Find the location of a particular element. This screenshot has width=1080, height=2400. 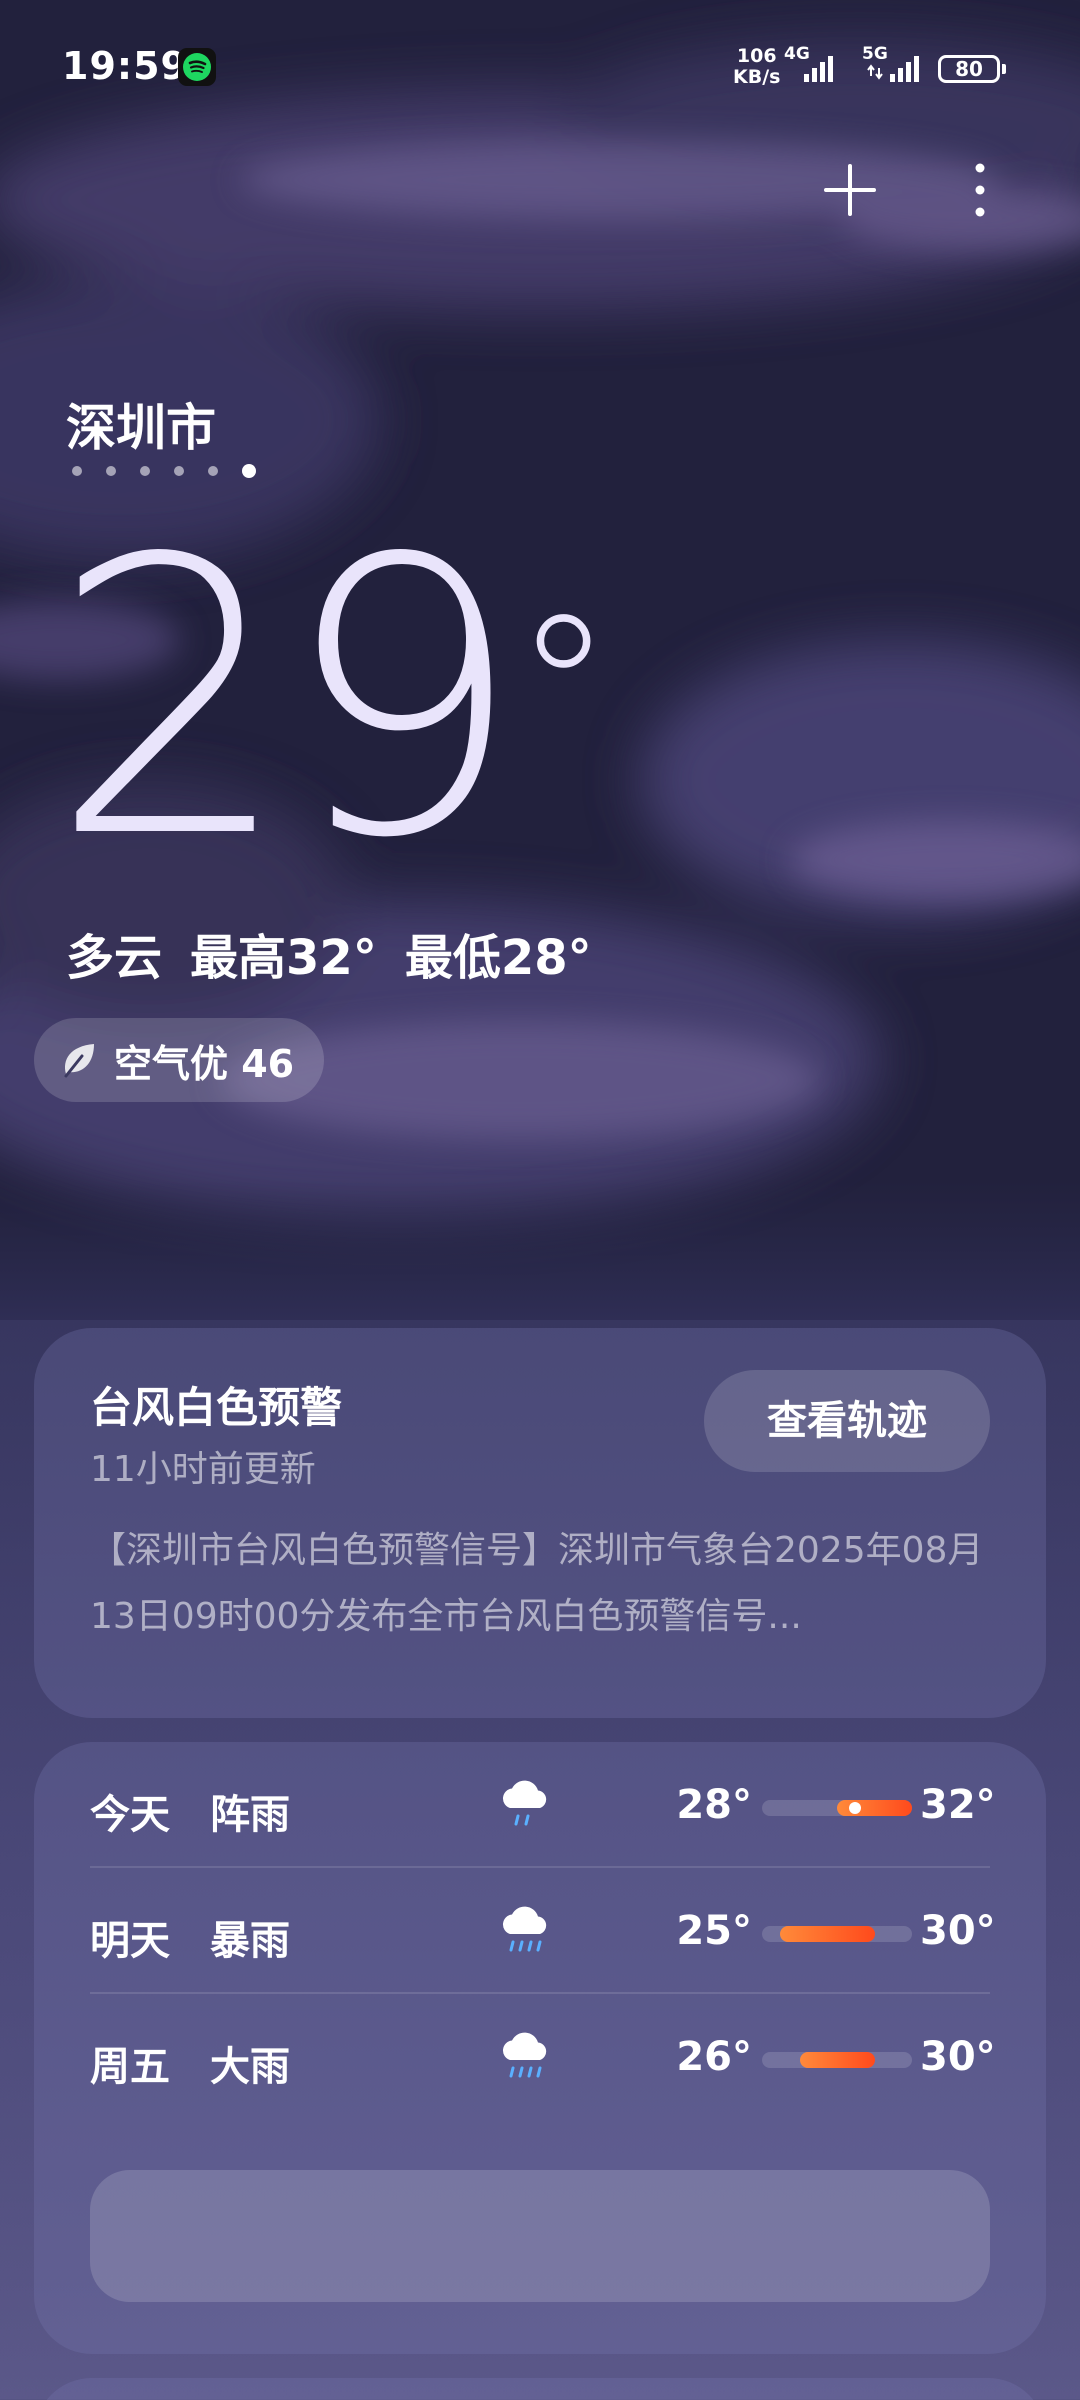

forecast-row: 明天 暴雨 25° 30° is located at coordinates (543, 1931).